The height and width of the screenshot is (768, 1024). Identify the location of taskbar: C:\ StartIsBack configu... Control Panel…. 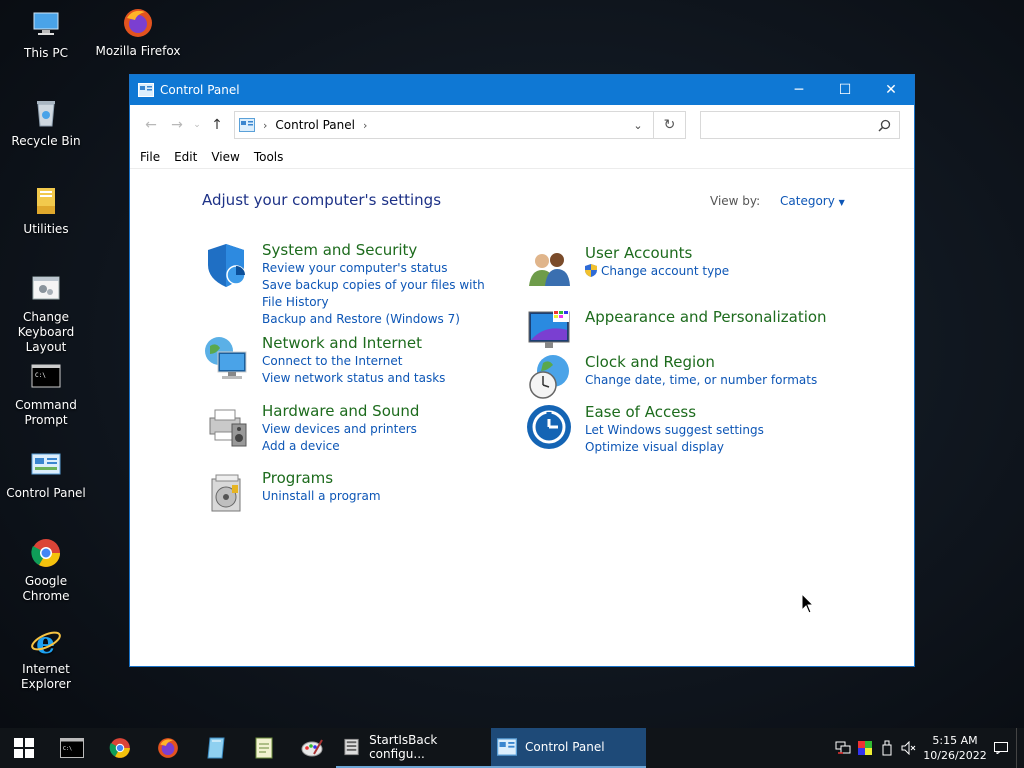
(512, 748).